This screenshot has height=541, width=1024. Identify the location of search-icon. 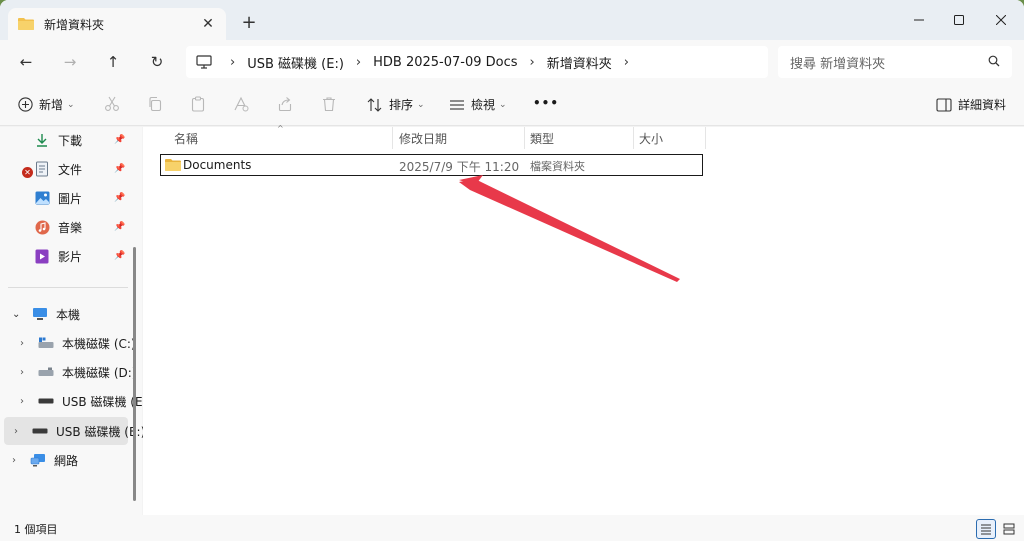
(994, 63).